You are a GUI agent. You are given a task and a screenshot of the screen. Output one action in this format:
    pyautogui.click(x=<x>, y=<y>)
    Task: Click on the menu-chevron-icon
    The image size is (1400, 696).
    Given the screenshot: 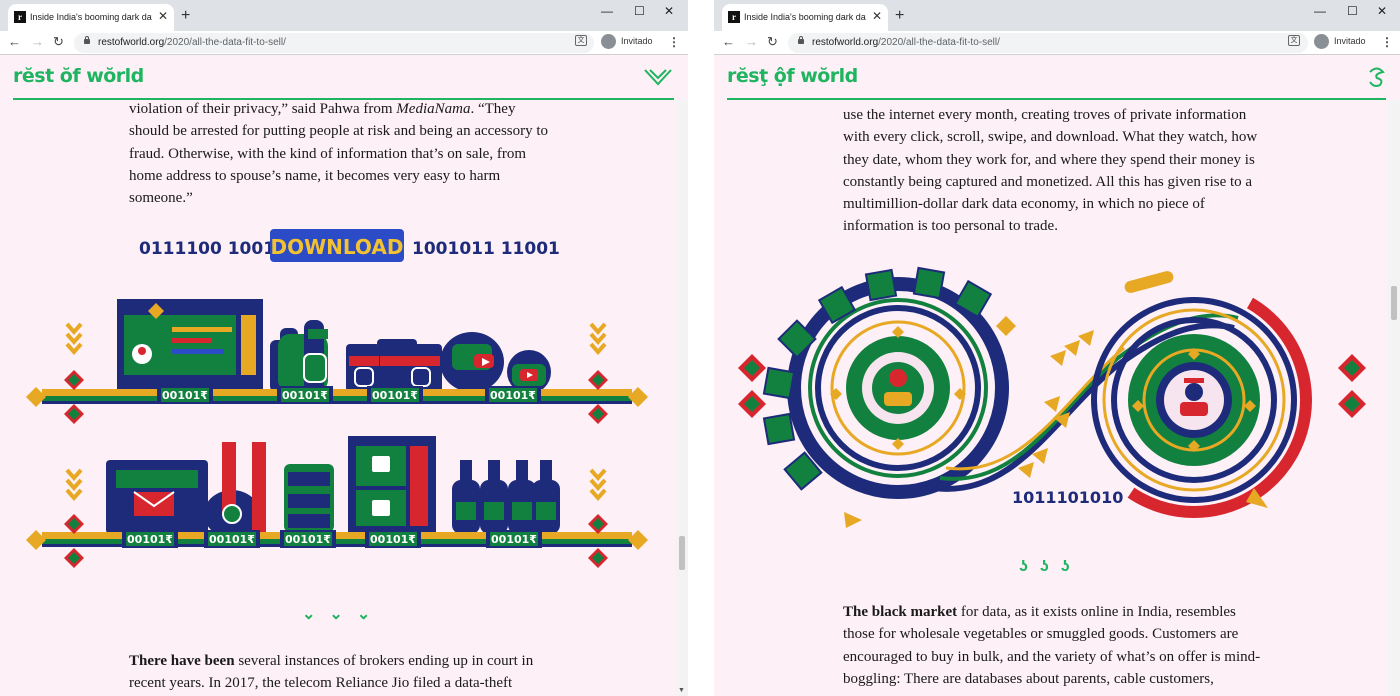 What is the action you would take?
    pyautogui.click(x=658, y=77)
    